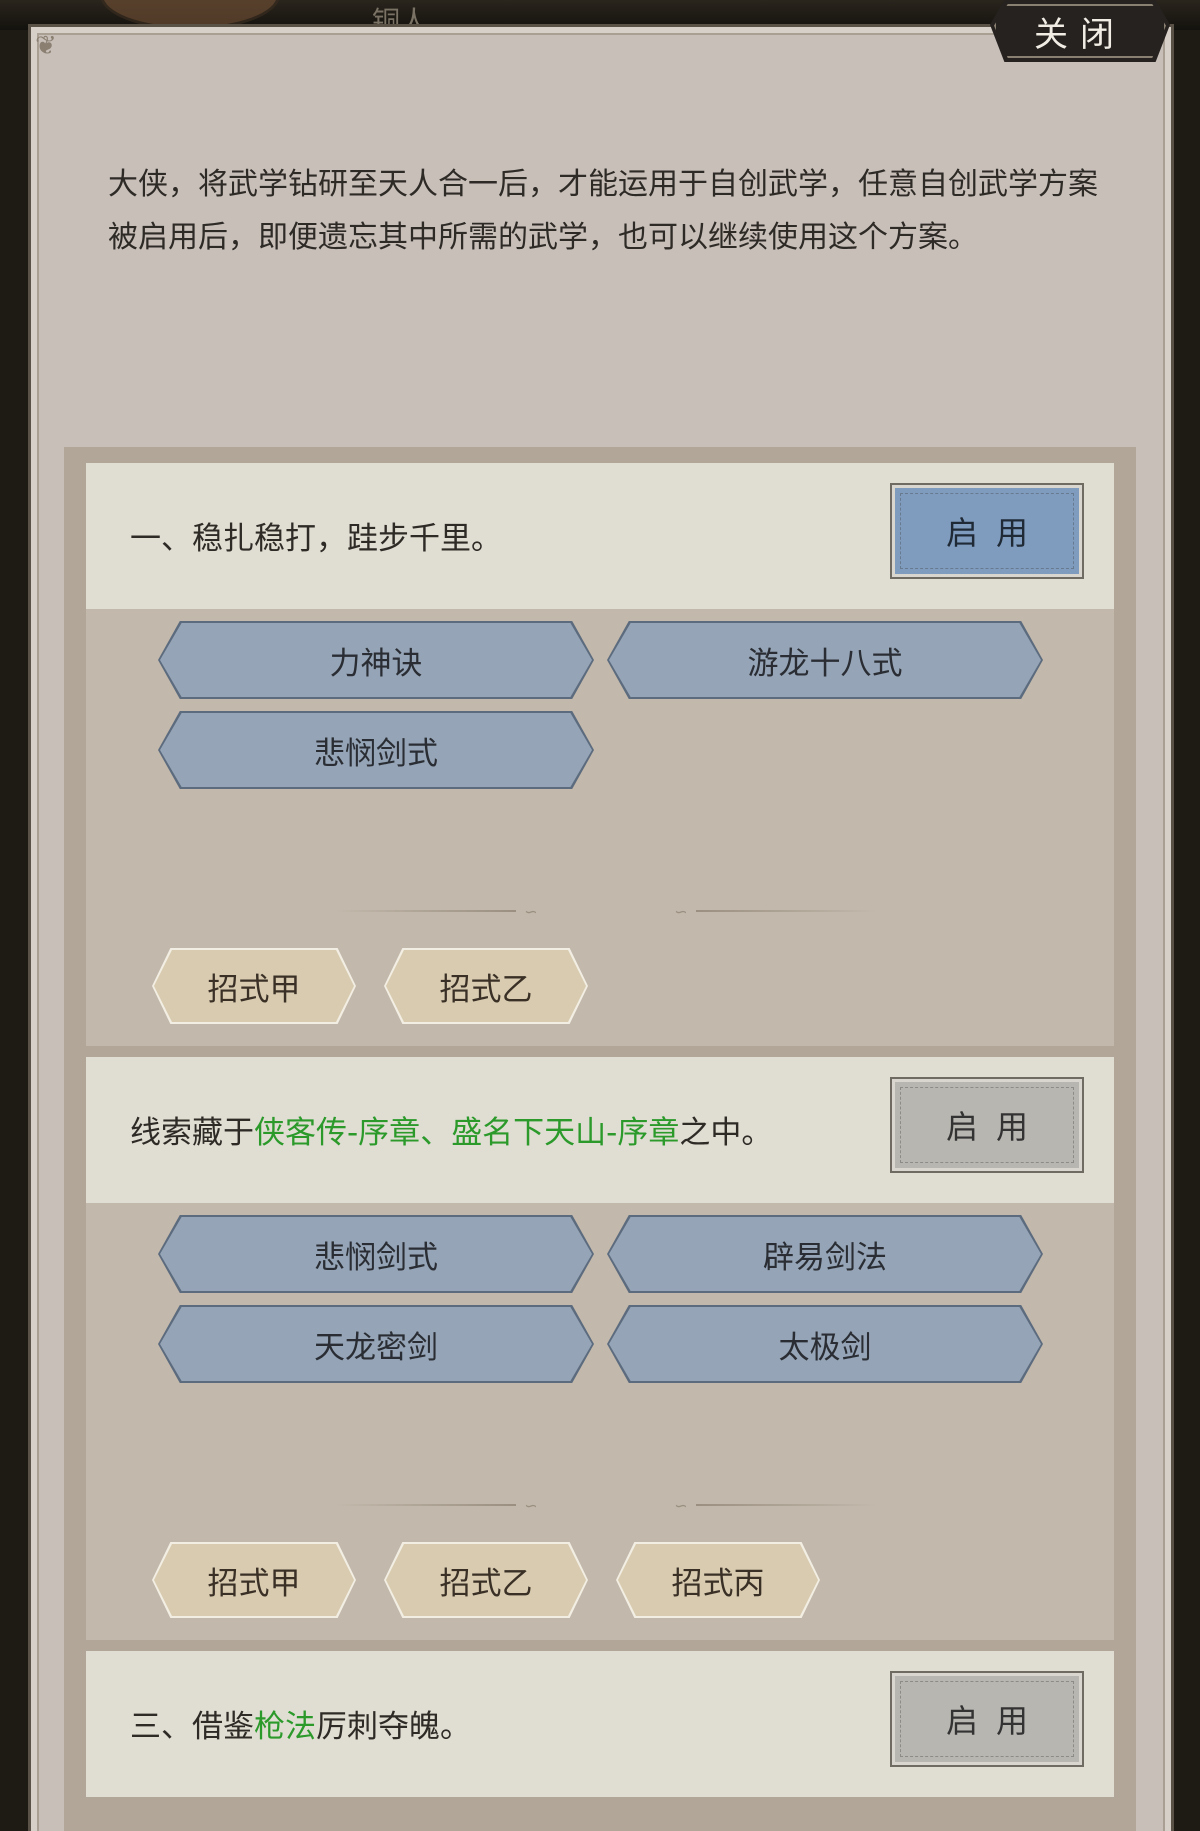 The height and width of the screenshot is (1831, 1200). I want to click on plan-2-clue-link-2: 盛名下天山-序章, so click(565, 1133).